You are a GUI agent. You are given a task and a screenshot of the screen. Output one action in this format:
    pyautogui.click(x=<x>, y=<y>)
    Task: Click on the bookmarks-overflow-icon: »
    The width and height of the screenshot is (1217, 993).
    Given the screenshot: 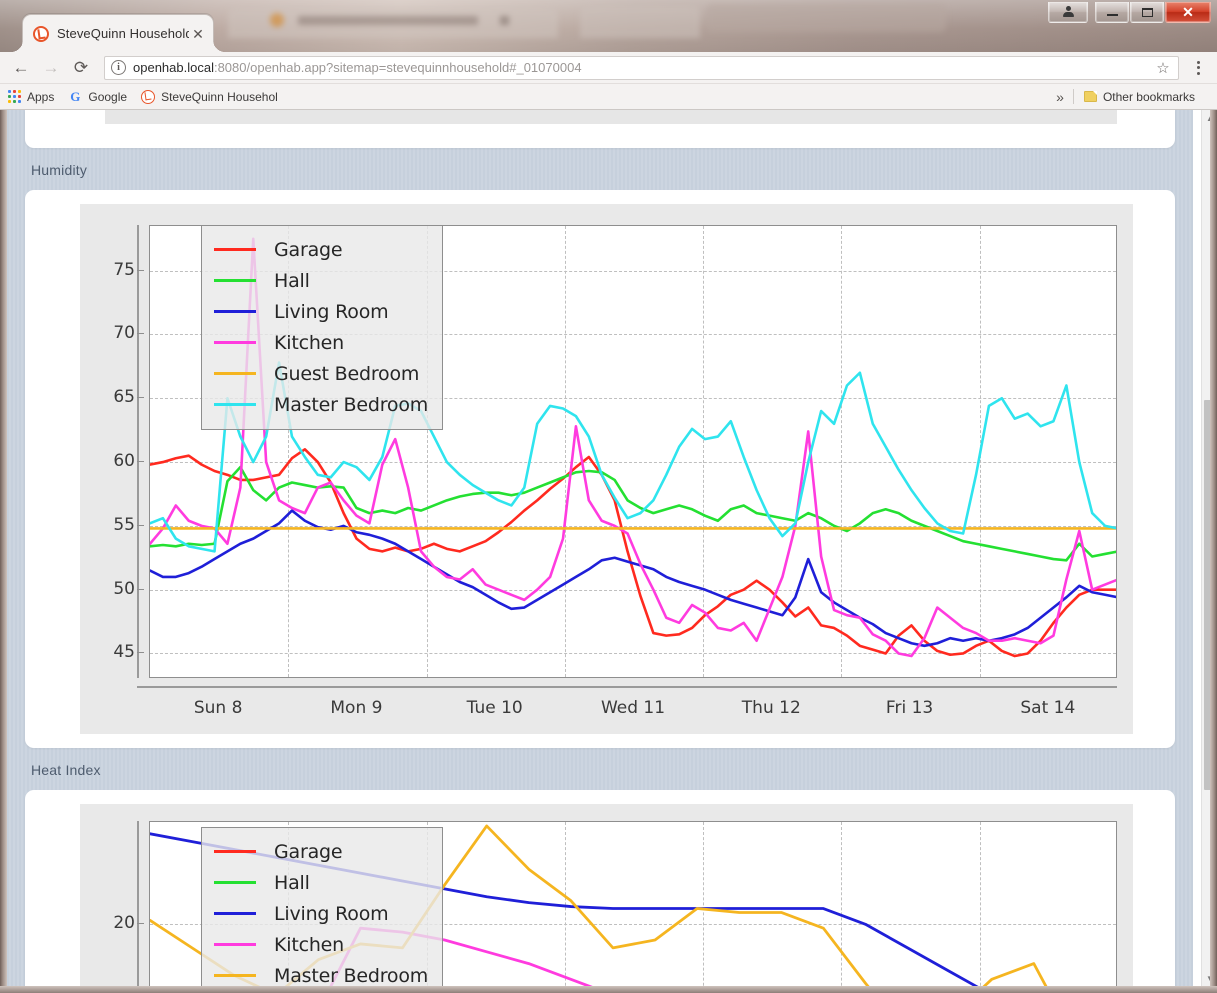 What is the action you would take?
    pyautogui.click(x=1060, y=97)
    